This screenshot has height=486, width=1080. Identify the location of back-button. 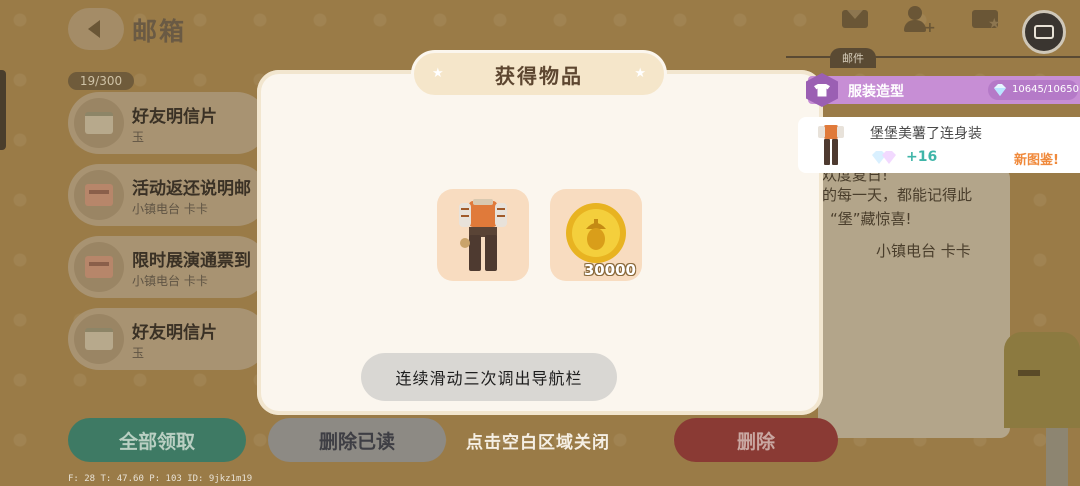
(96, 29).